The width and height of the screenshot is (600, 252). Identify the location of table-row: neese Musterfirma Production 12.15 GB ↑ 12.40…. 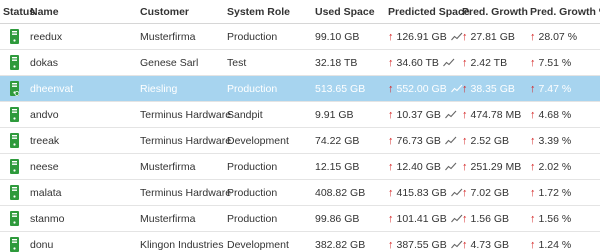
(300, 167).